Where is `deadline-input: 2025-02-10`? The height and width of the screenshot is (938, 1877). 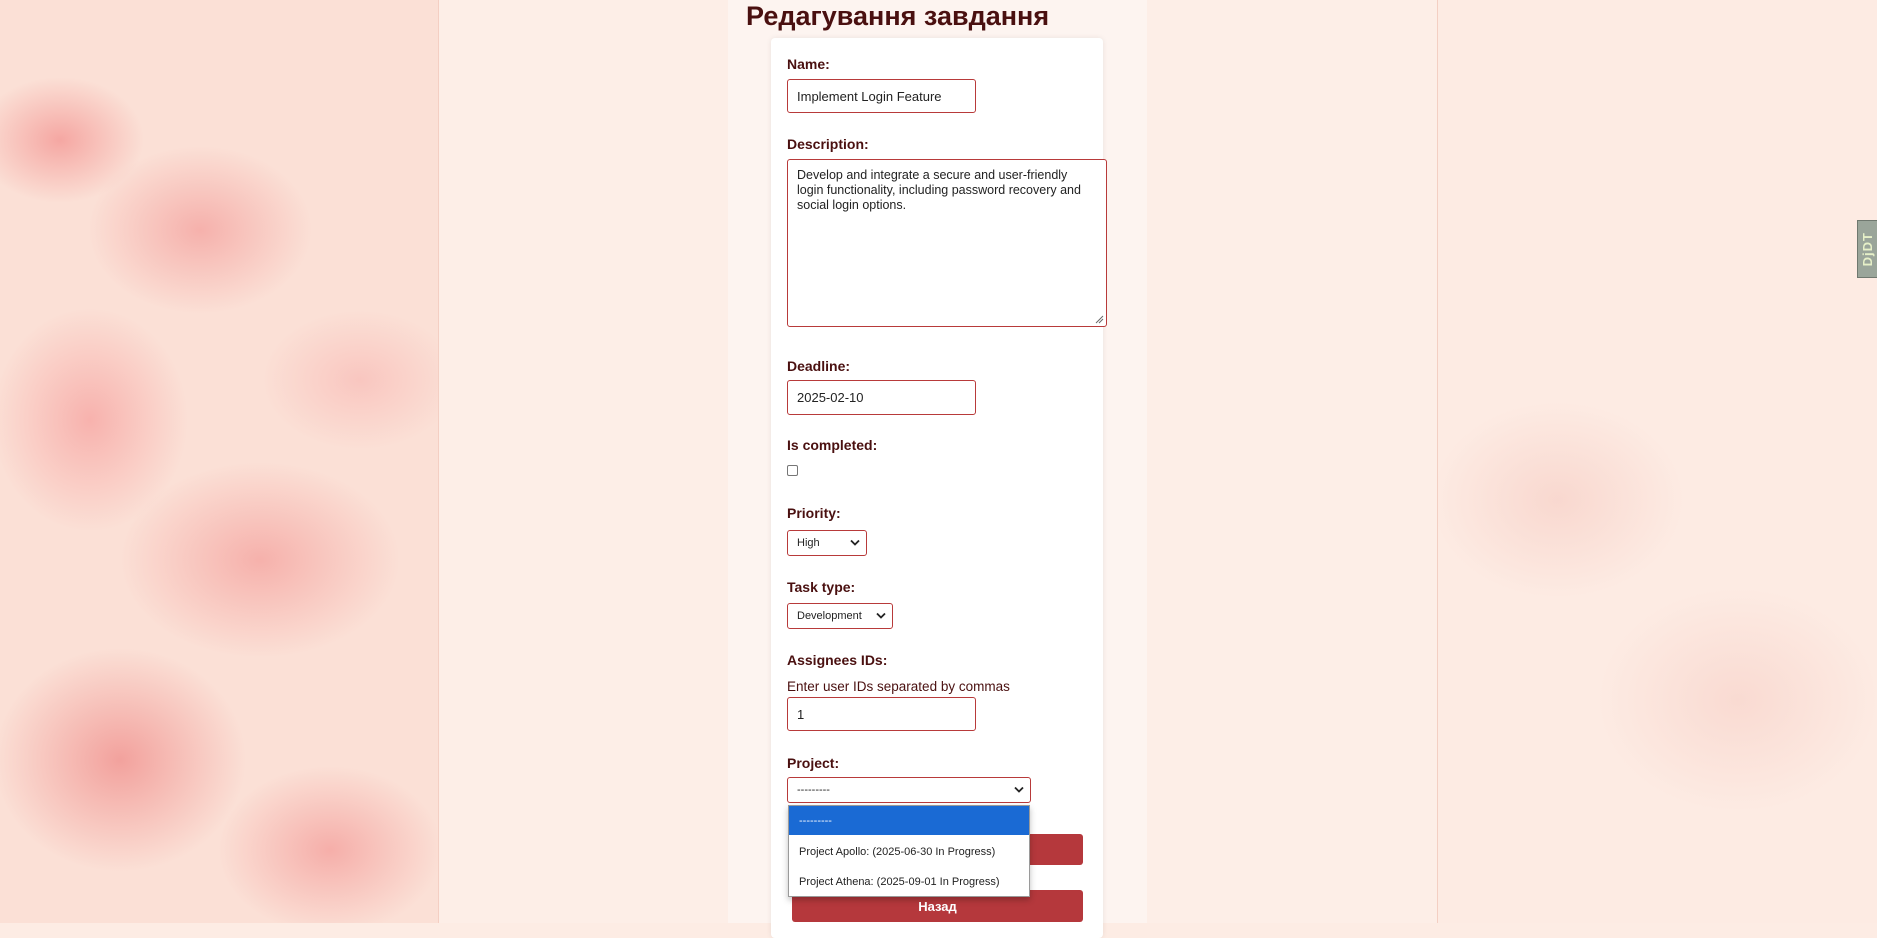 deadline-input: 2025-02-10 is located at coordinates (881, 397).